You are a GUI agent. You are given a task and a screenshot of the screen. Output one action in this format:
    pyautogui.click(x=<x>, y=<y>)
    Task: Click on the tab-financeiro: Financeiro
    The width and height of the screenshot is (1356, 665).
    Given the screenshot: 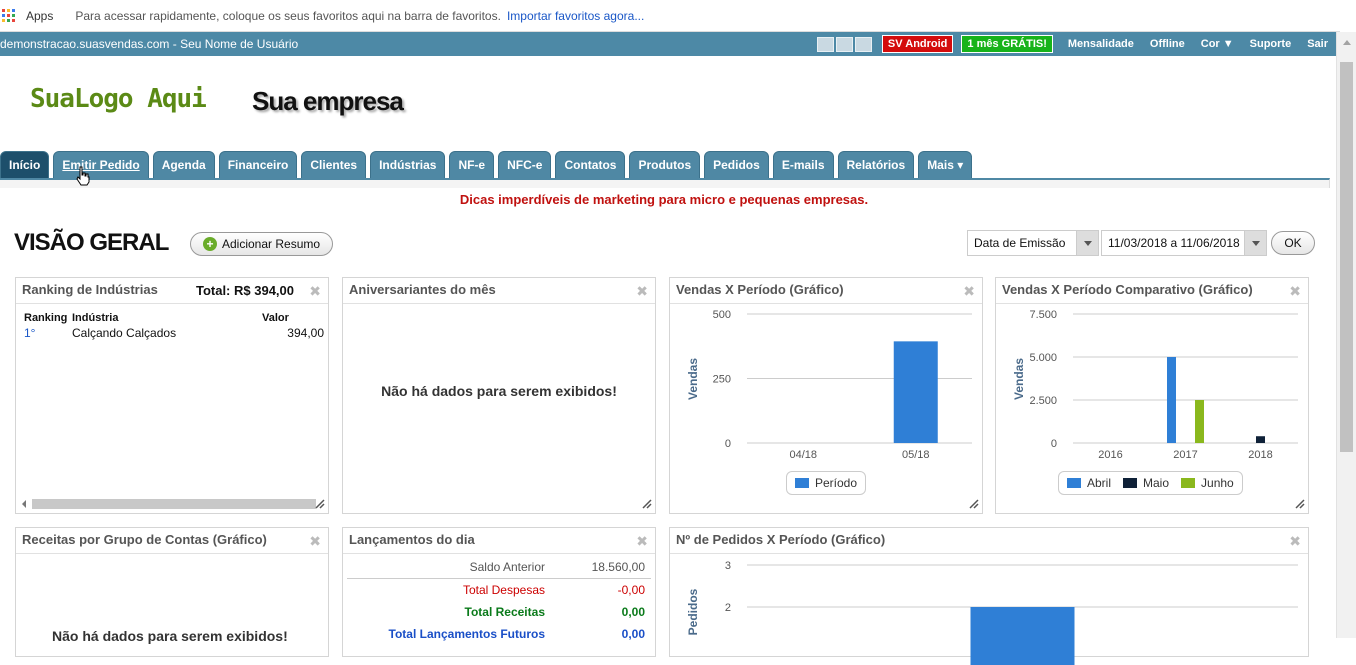 What is the action you would take?
    pyautogui.click(x=258, y=165)
    